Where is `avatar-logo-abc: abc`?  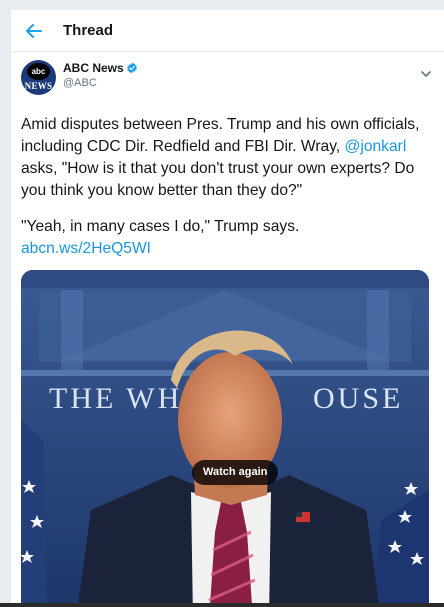 avatar-logo-abc: abc is located at coordinates (38, 71).